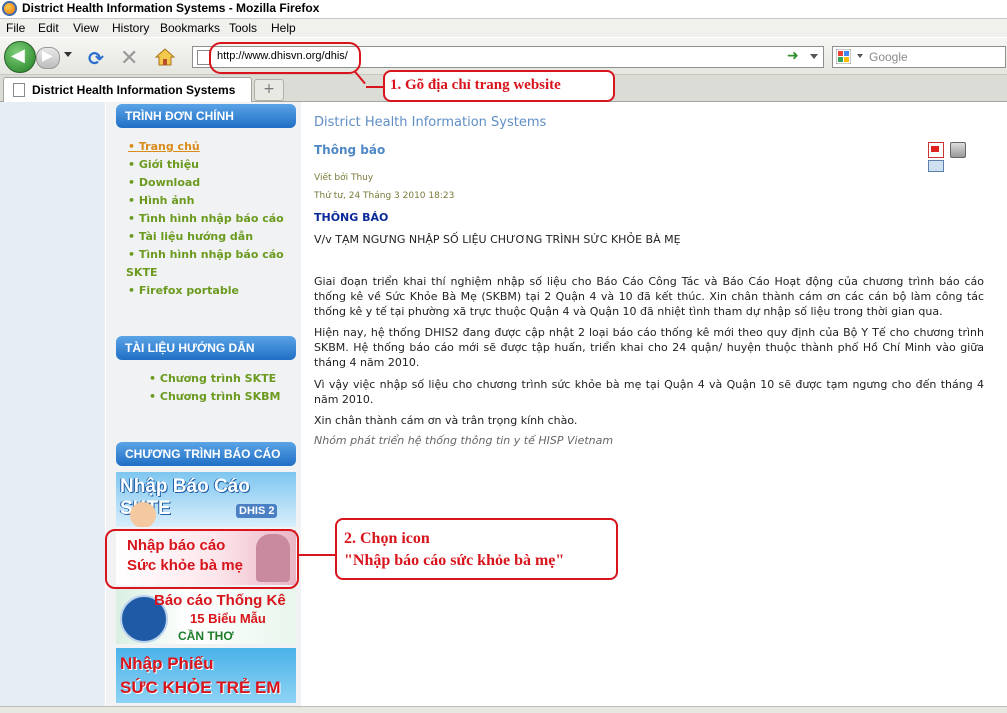 The height and width of the screenshot is (713, 1007). I want to click on menu-item-guides: • Tài liệu hướng dẫn, so click(190, 236).